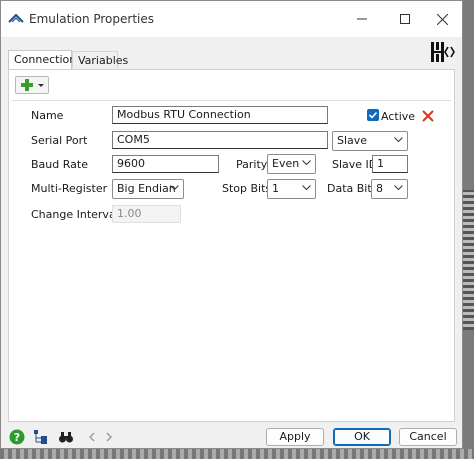 Image resolution: width=474 pixels, height=459 pixels. Describe the element at coordinates (352, 188) in the screenshot. I see `data-bits-label: Data Bits` at that location.